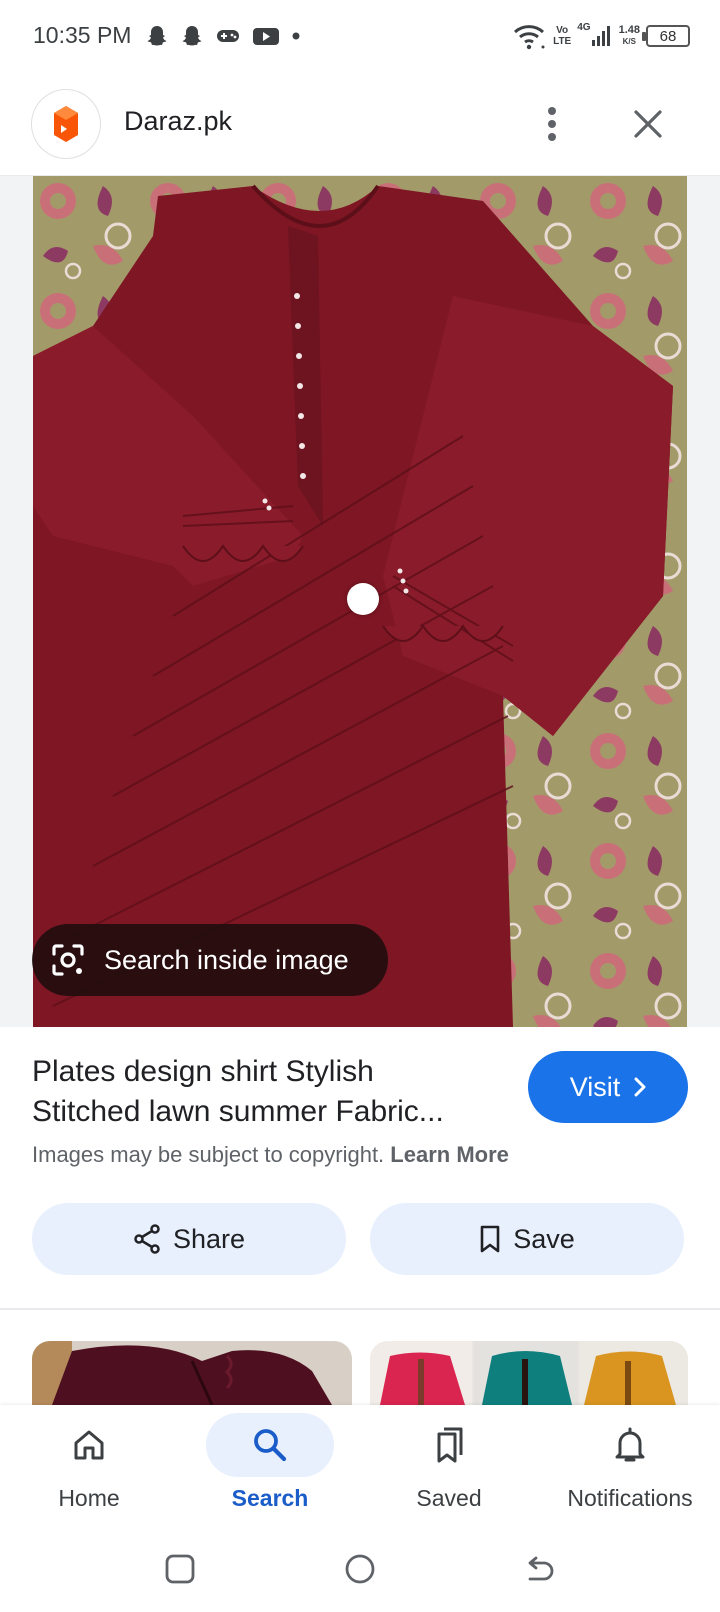 Image resolution: width=720 pixels, height=1612 pixels. Describe the element at coordinates (629, 41) in the screenshot. I see `speed-unit: K/S` at that location.